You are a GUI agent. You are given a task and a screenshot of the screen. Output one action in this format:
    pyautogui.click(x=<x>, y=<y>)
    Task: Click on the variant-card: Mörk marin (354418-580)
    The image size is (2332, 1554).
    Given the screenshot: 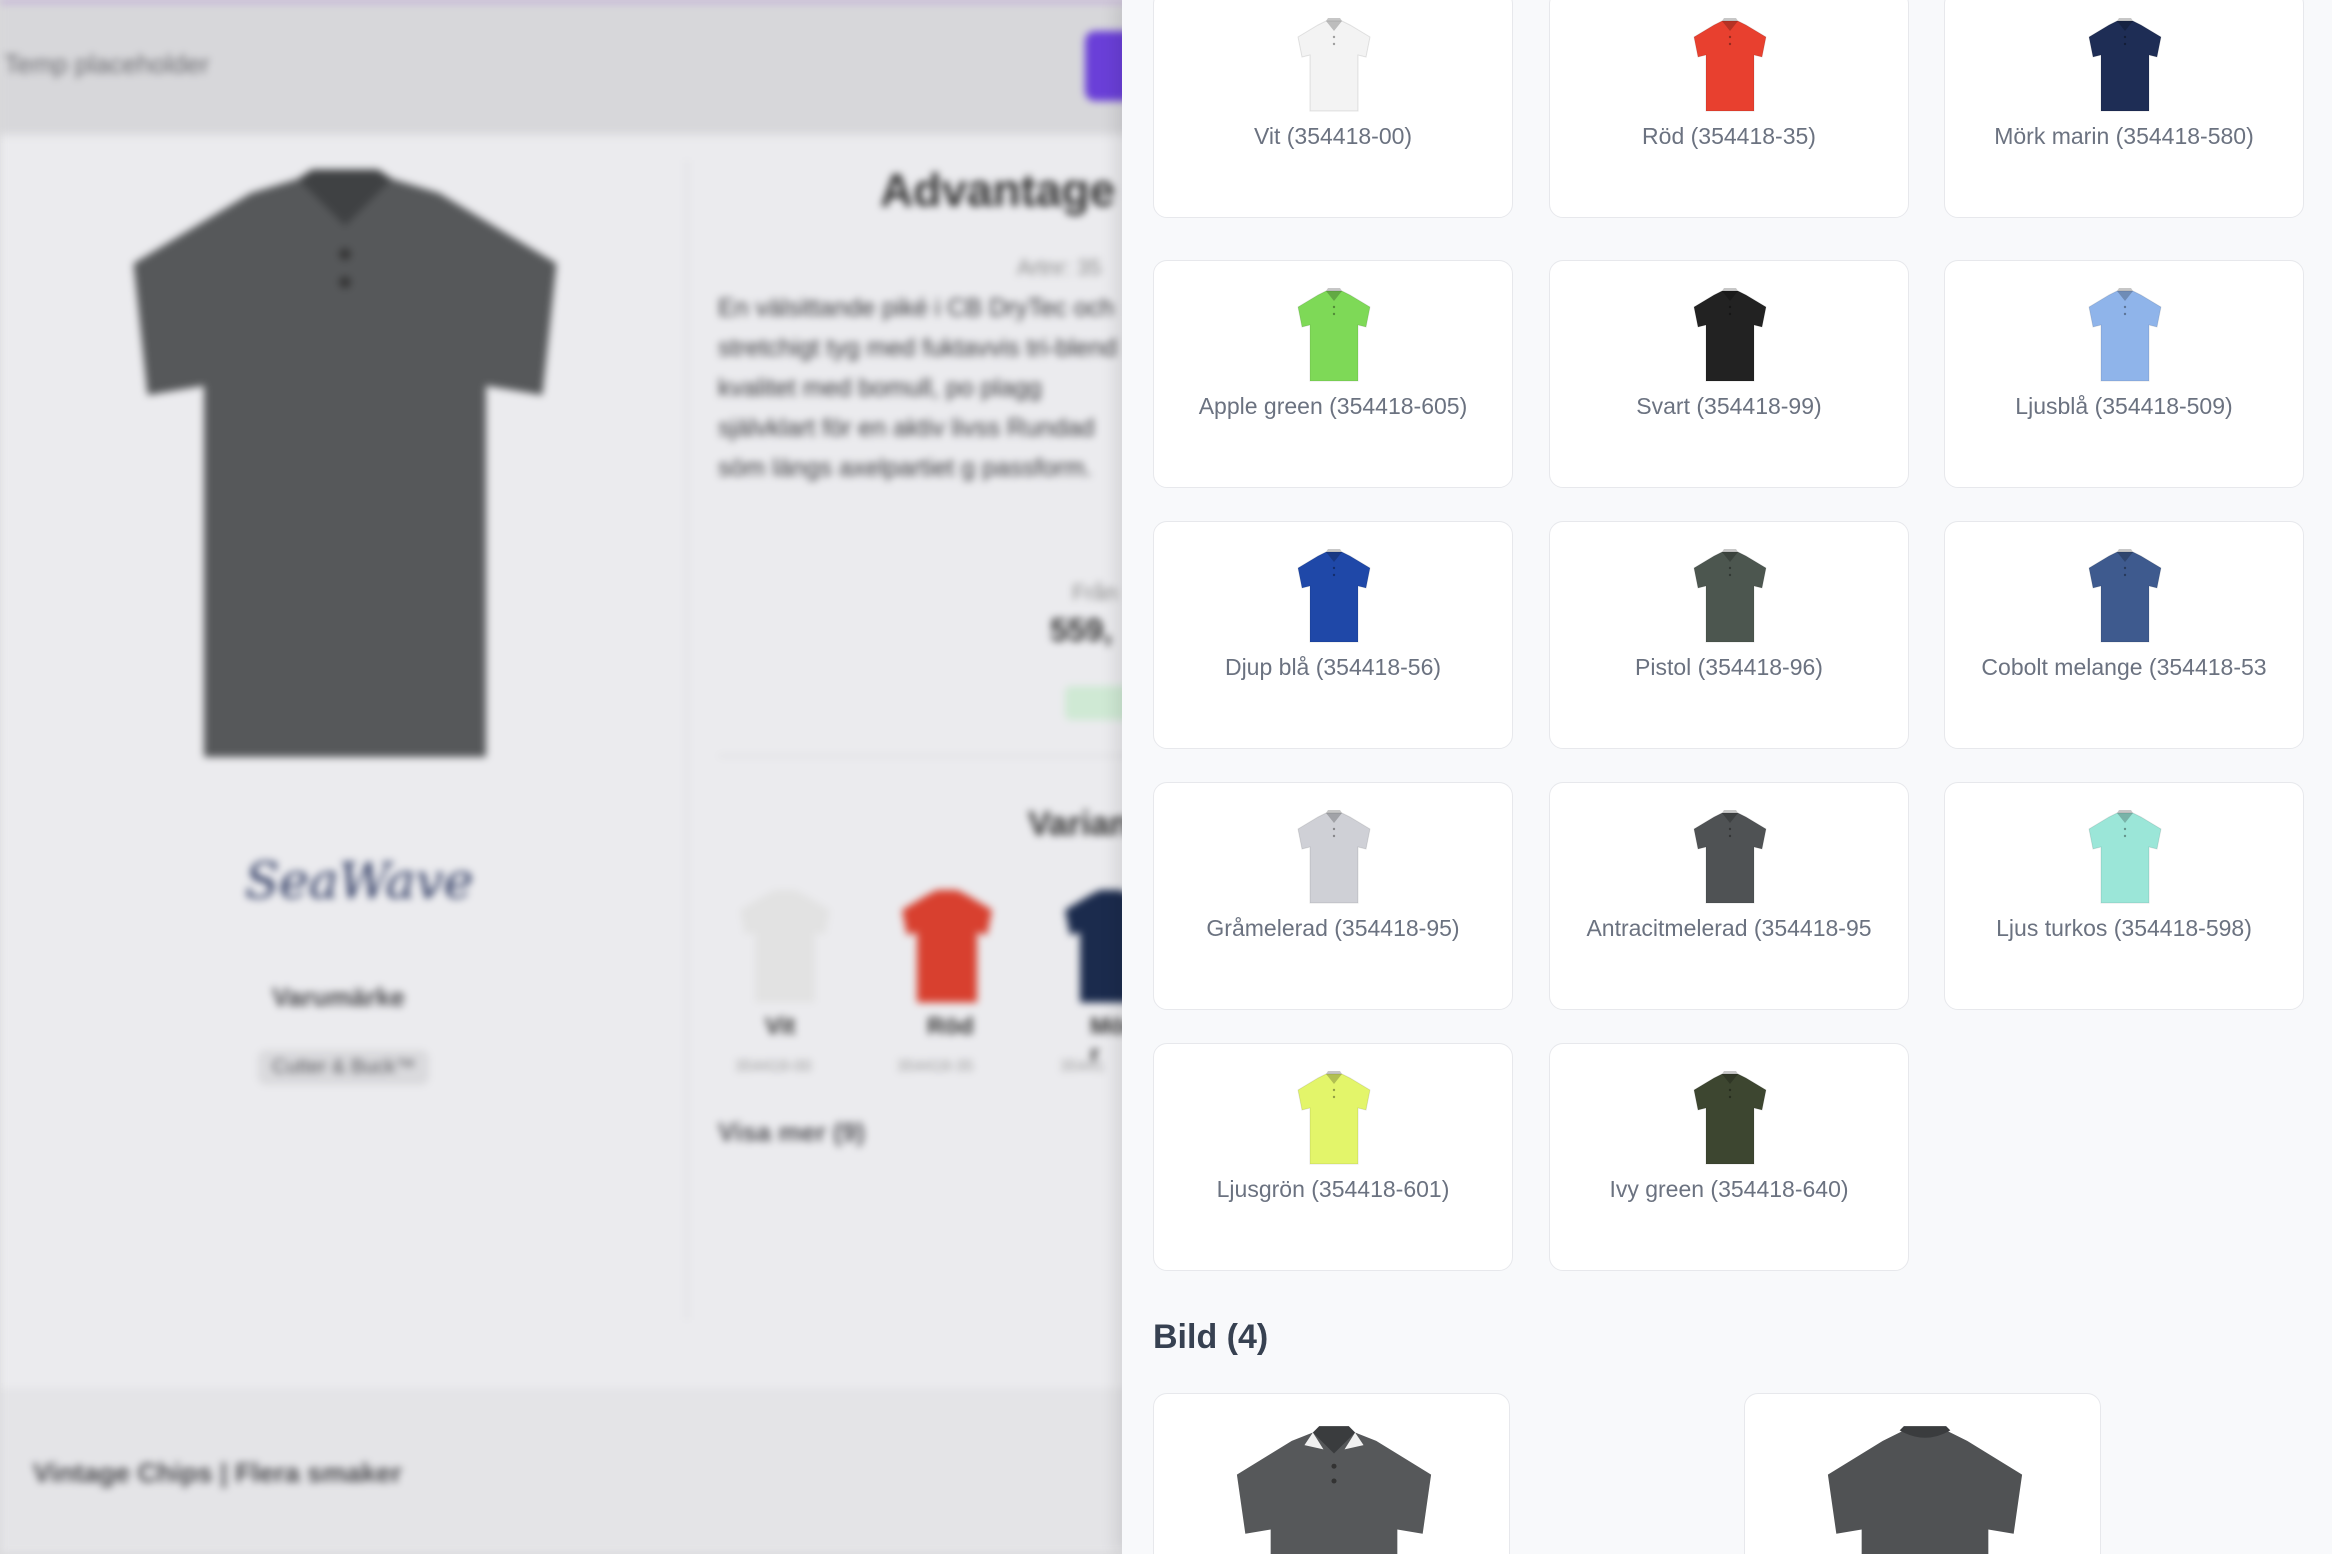 What is the action you would take?
    pyautogui.click(x=2124, y=109)
    